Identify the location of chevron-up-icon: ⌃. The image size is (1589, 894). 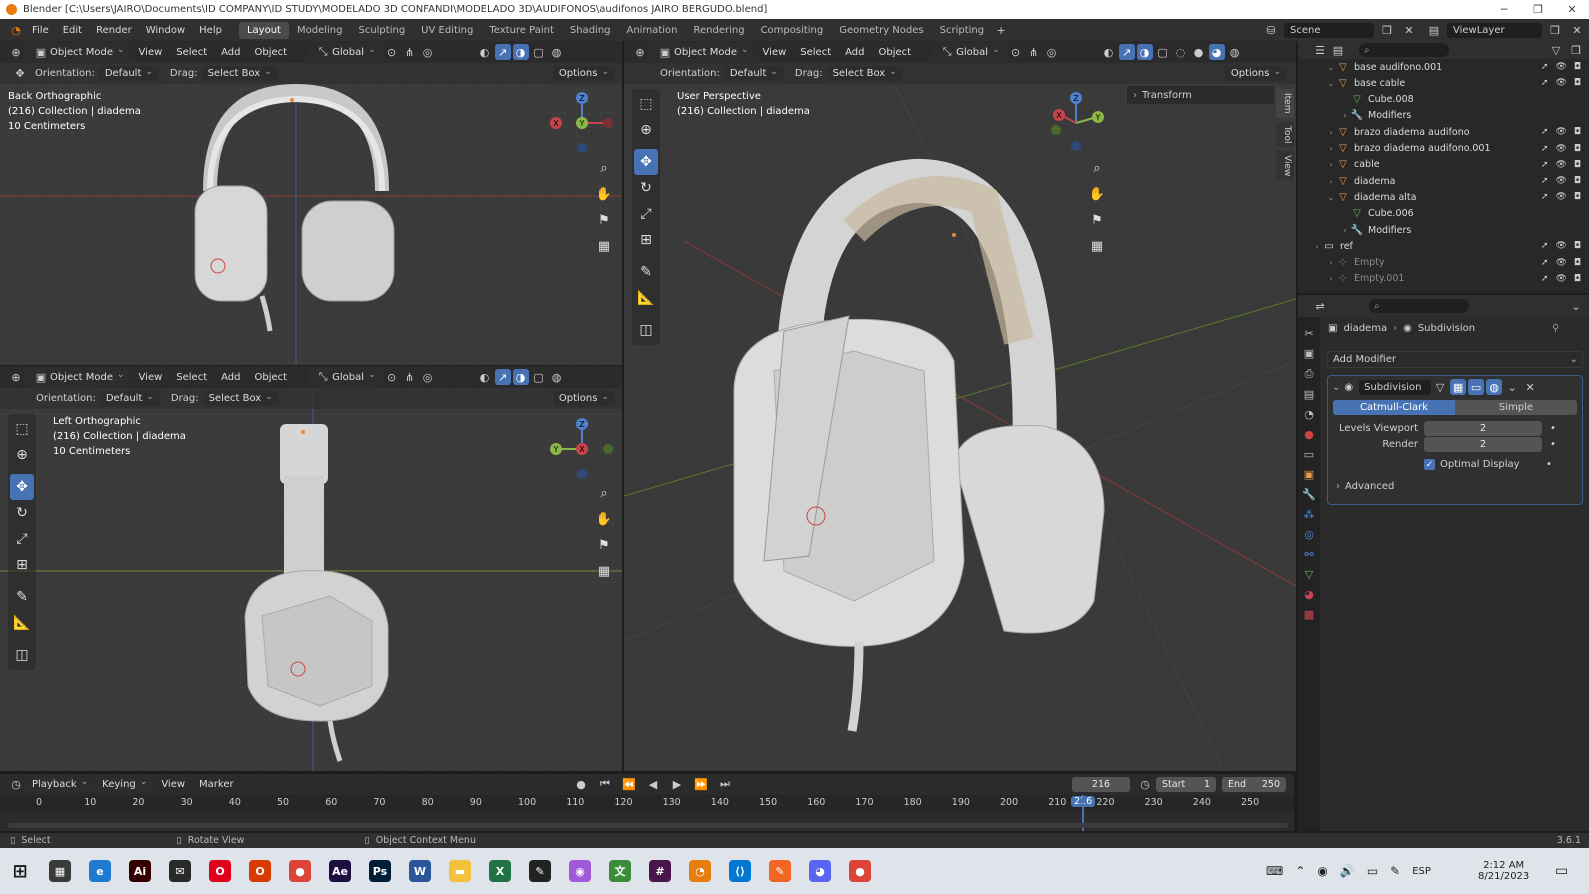
(1300, 871).